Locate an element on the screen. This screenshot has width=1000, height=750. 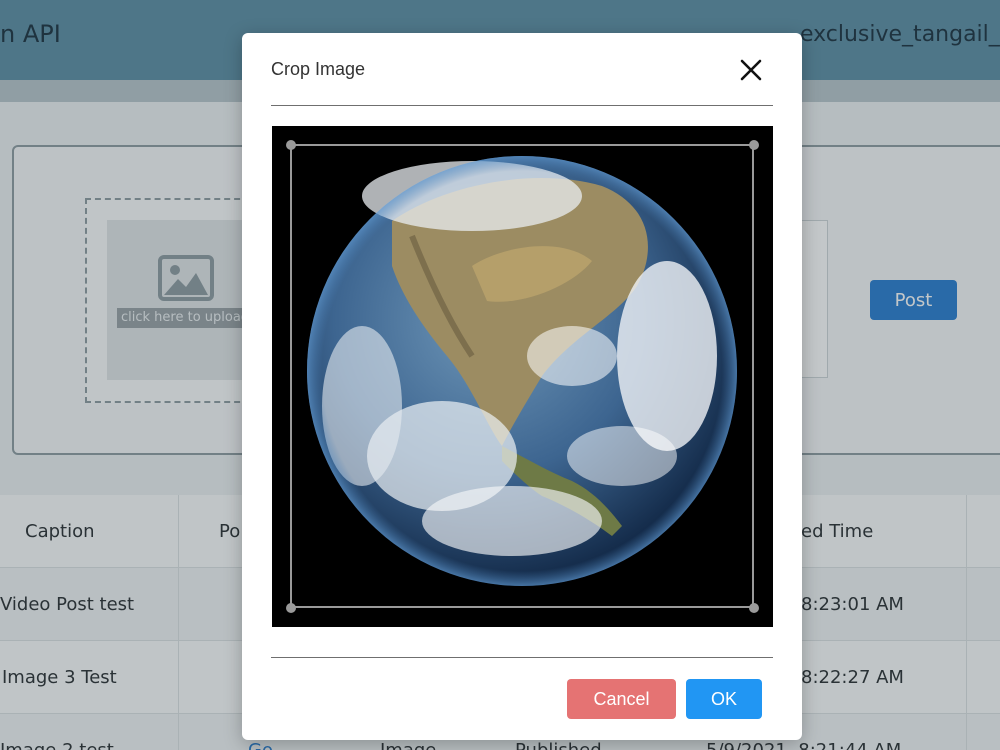
modal-title: Crop Image is located at coordinates (318, 69).